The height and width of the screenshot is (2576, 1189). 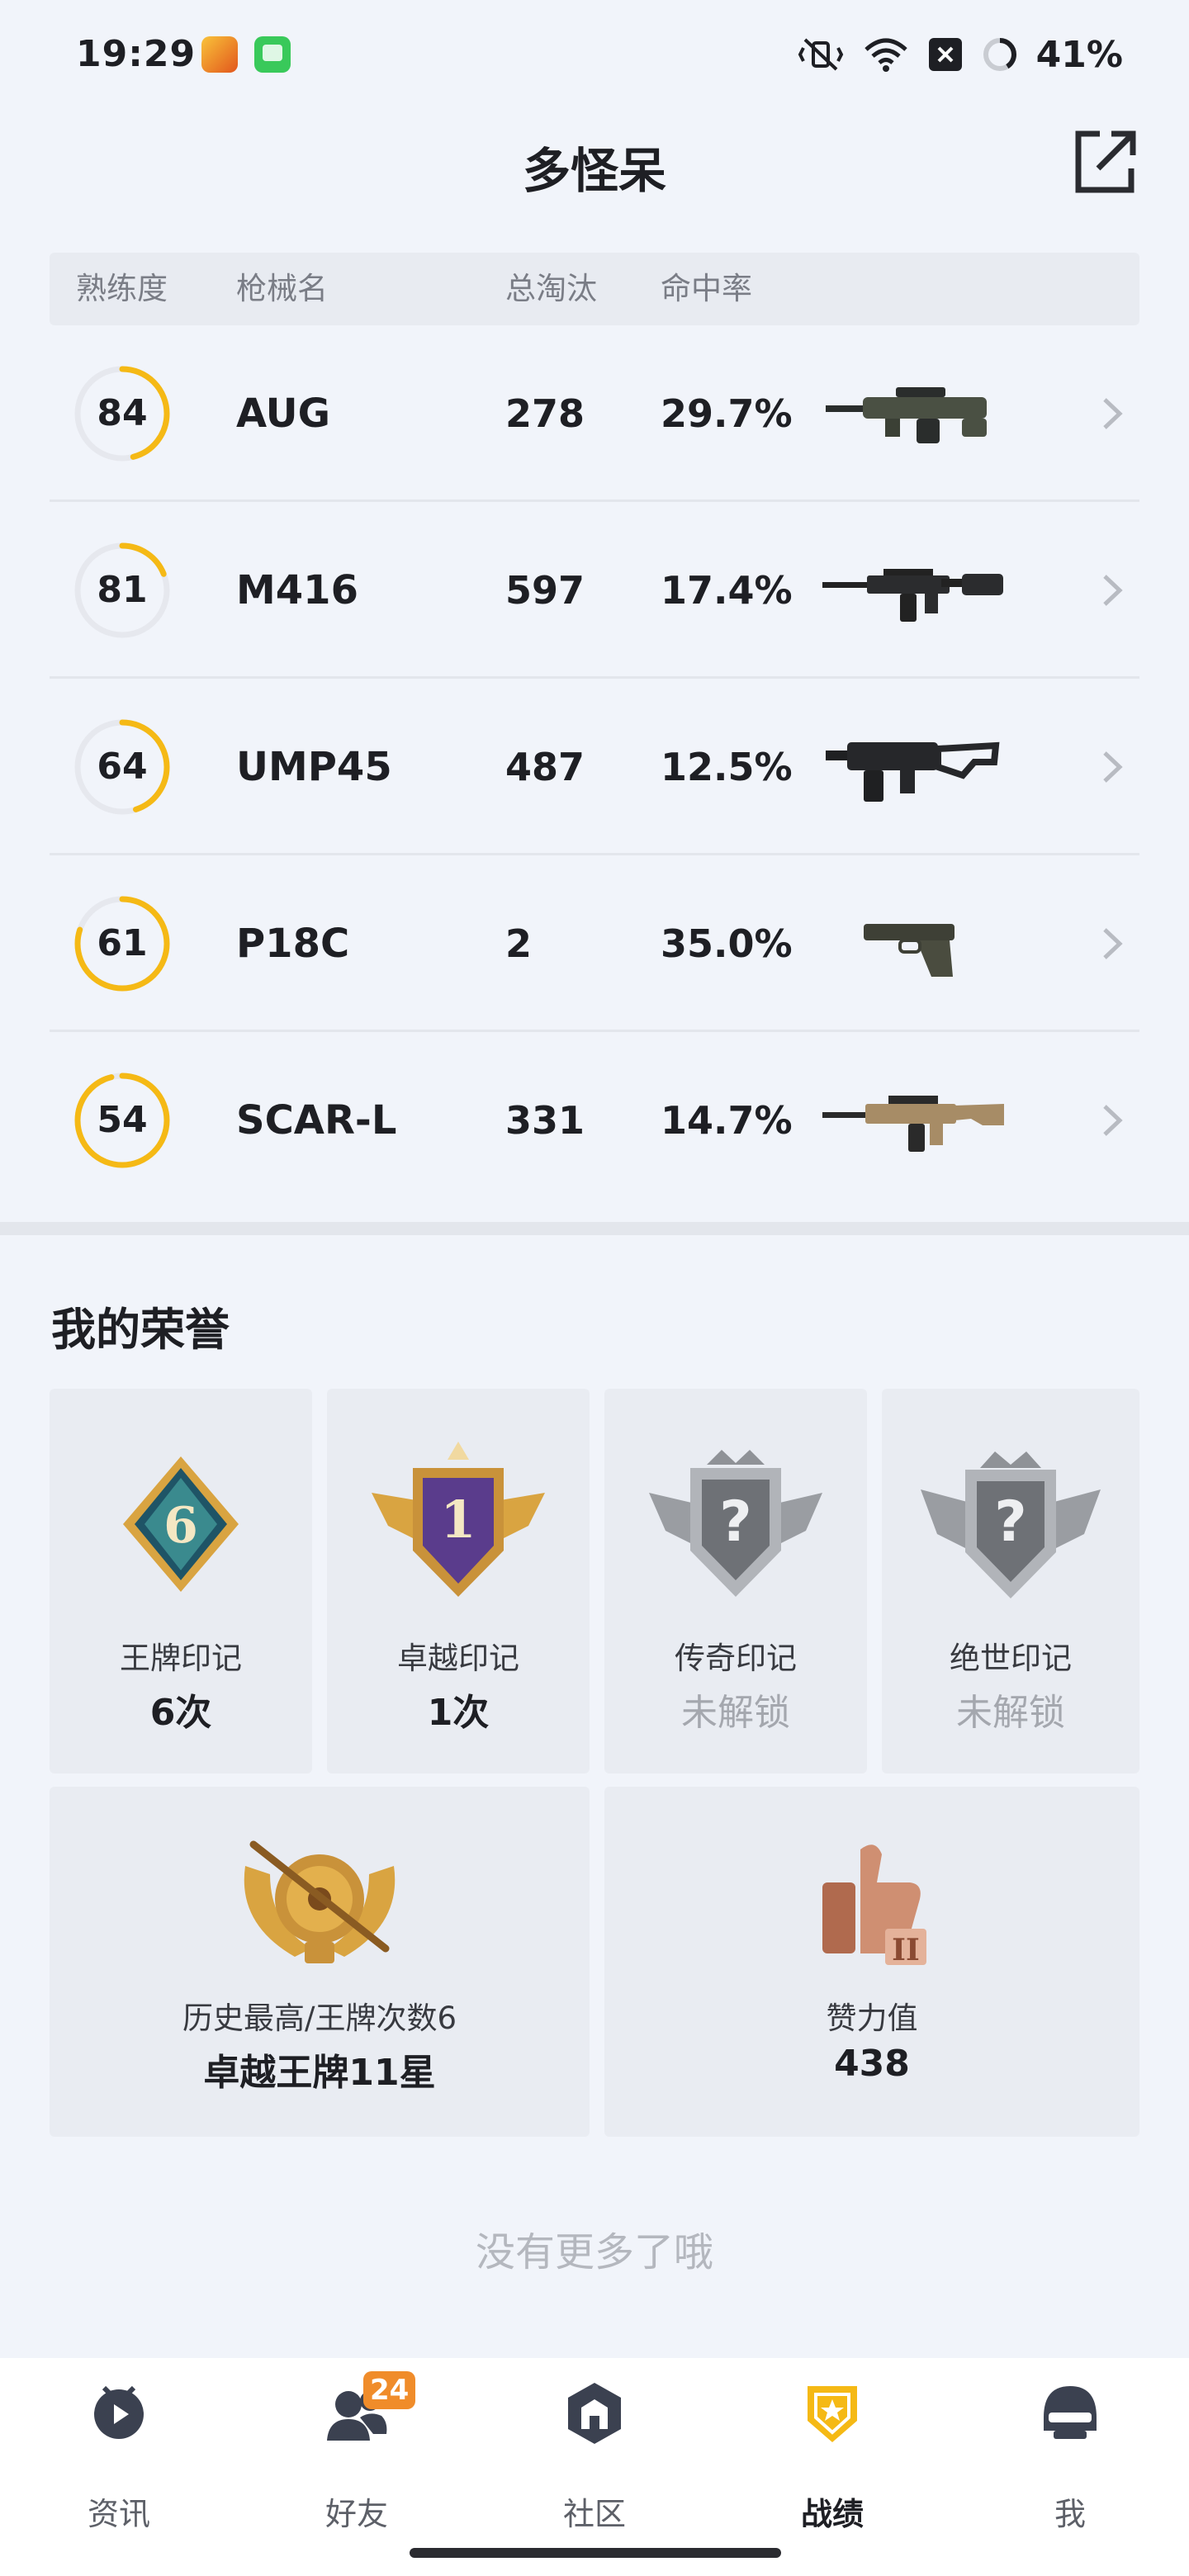 What do you see at coordinates (297, 590) in the screenshot?
I see `weapon-name: M416` at bounding box center [297, 590].